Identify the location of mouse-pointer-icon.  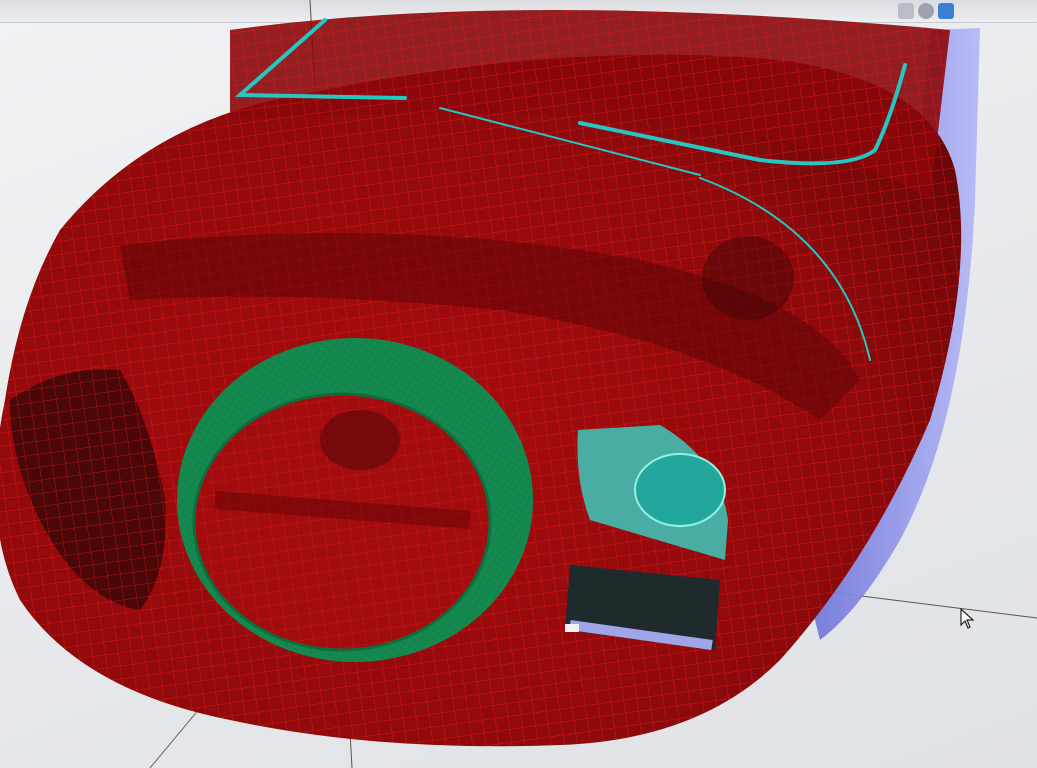
(967, 618).